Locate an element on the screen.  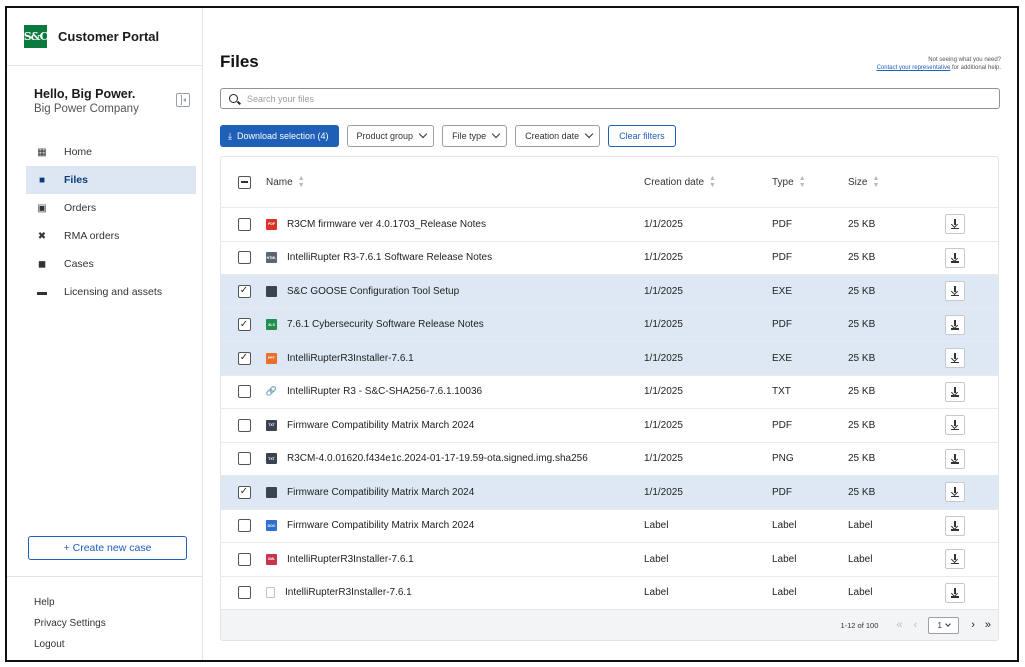
pagination: 1-12 of 100 « ‹ 1 › » is located at coordinates (609, 624).